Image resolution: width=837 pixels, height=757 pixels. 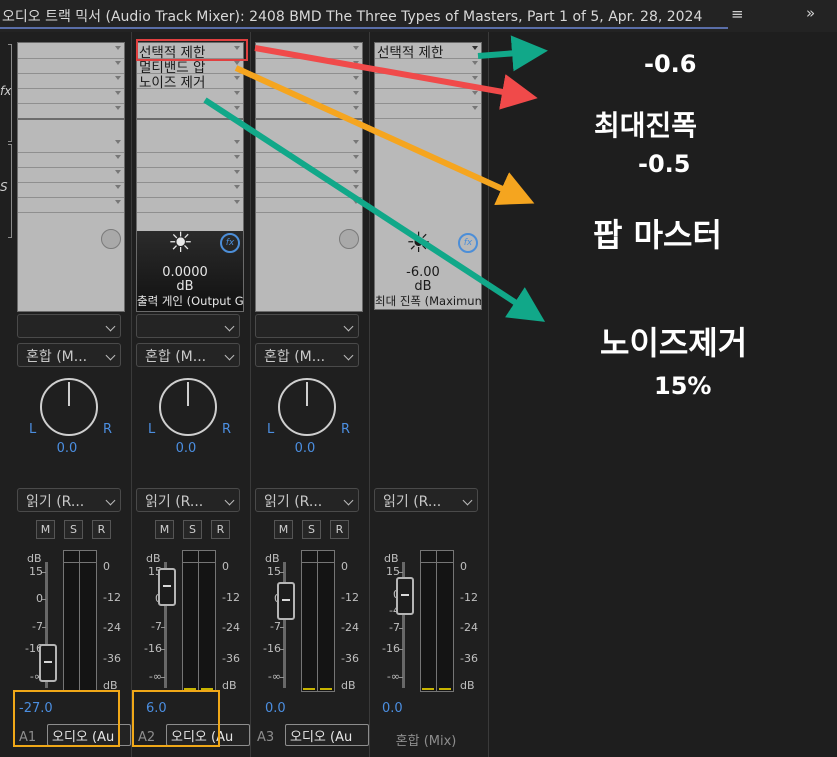 I want to click on arrow-noise-to-value, so click(x=374, y=209).